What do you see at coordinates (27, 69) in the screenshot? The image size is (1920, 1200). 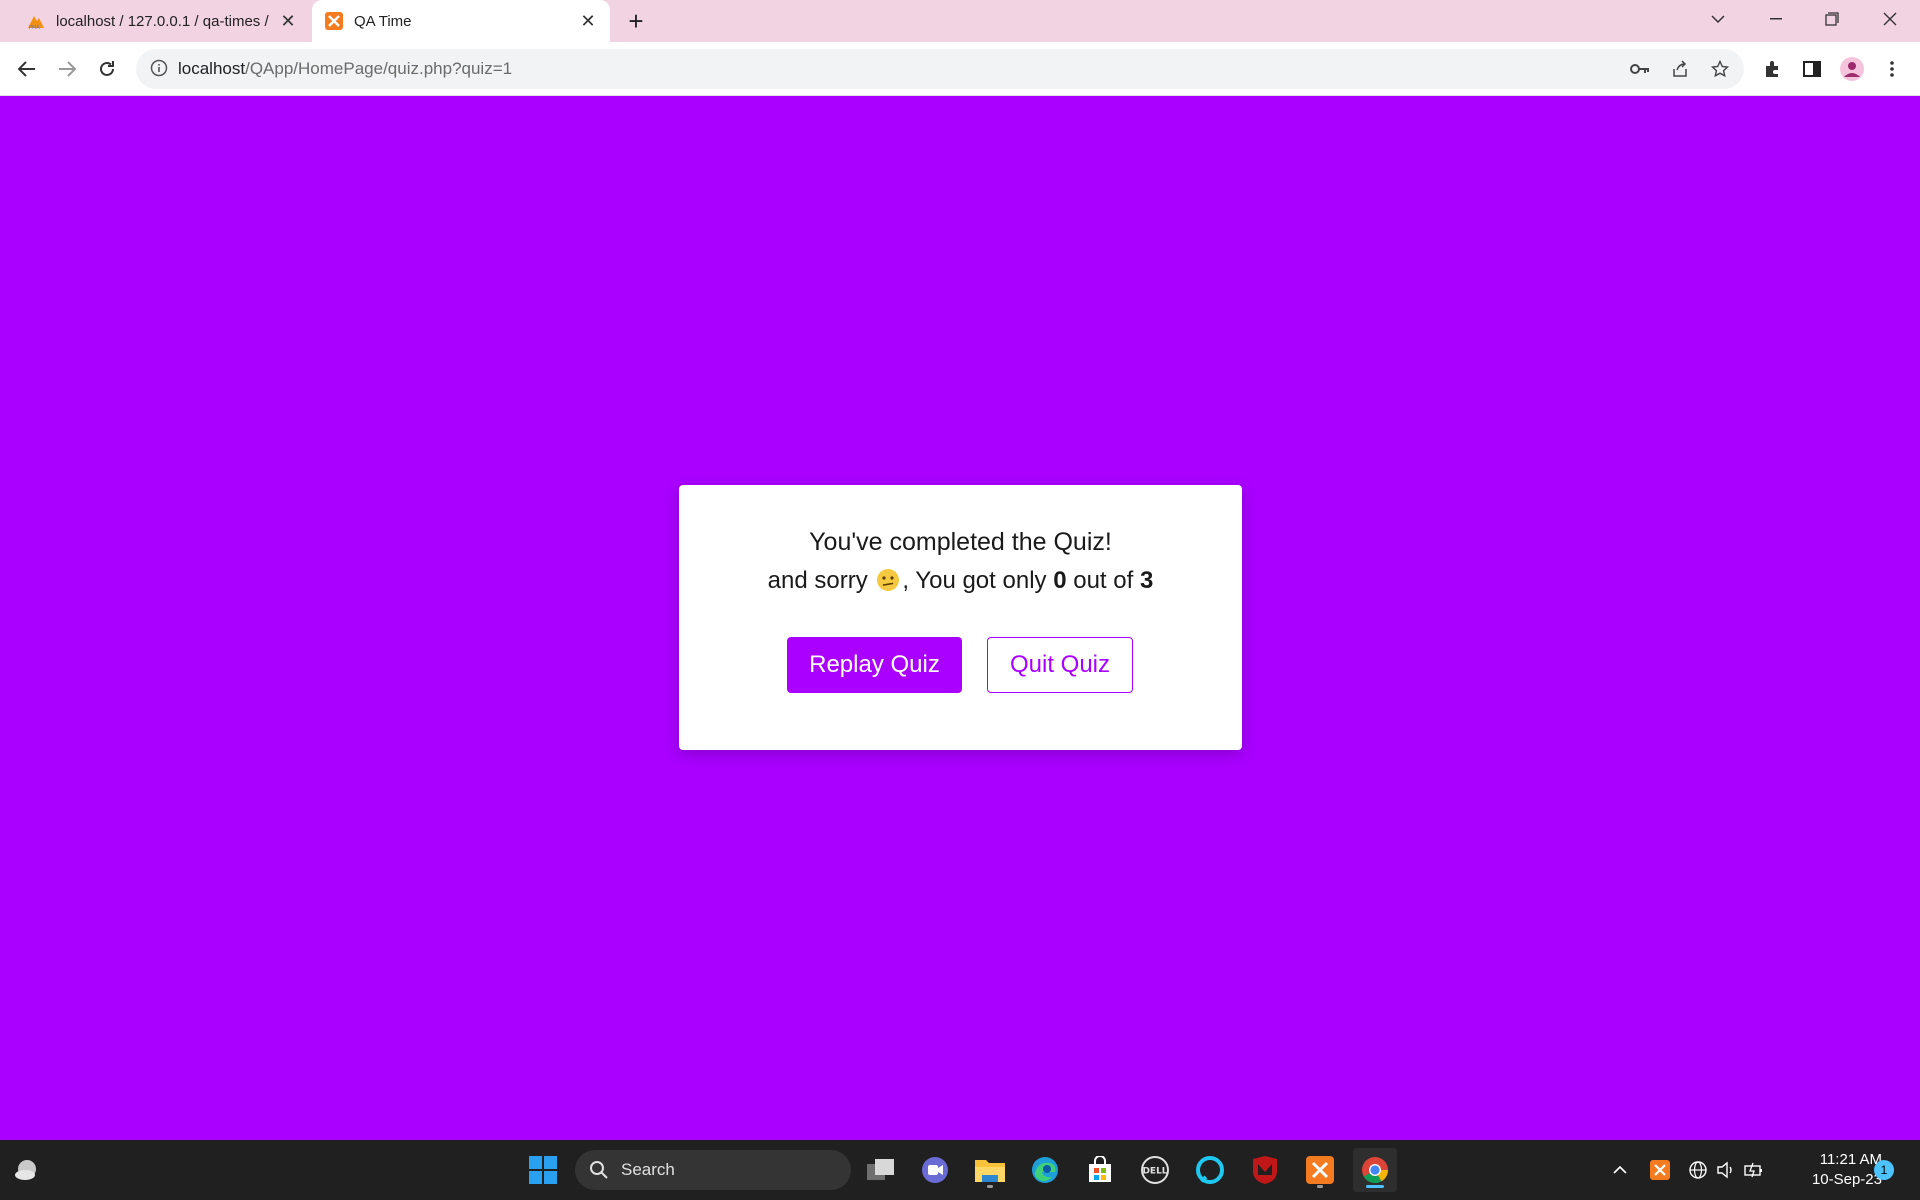 I see `back-button` at bounding box center [27, 69].